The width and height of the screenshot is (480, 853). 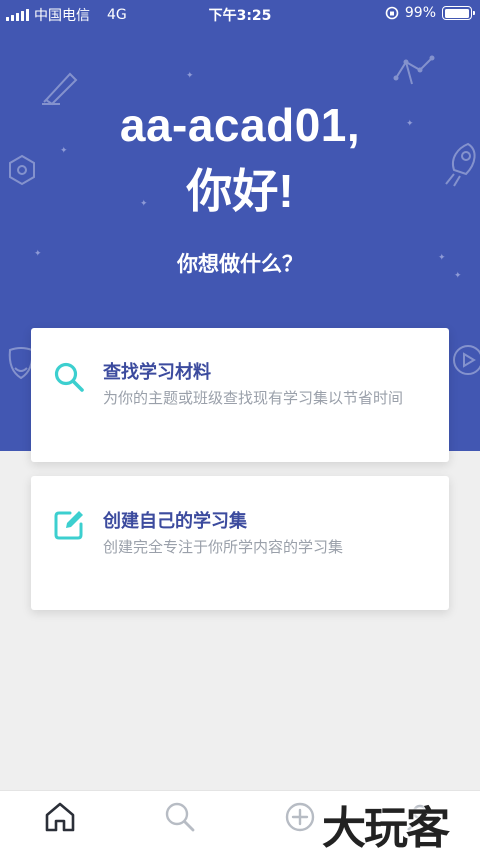 I want to click on card-description: 创建完全专注于你所学内容的学习集, so click(x=223, y=547).